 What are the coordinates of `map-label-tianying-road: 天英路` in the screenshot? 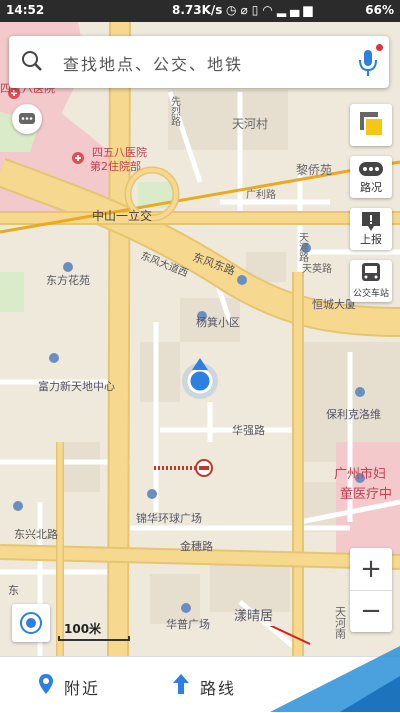 It's located at (317, 268).